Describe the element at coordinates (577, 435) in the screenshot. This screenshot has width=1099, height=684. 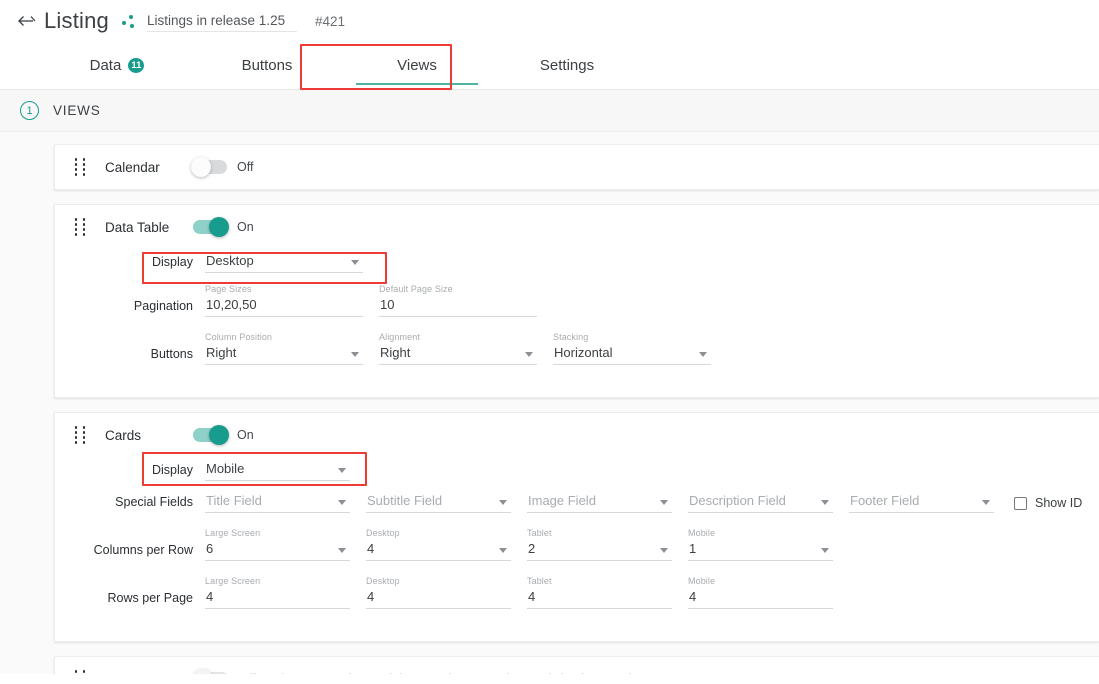
I see `cards-row-header: Cards On` at that location.